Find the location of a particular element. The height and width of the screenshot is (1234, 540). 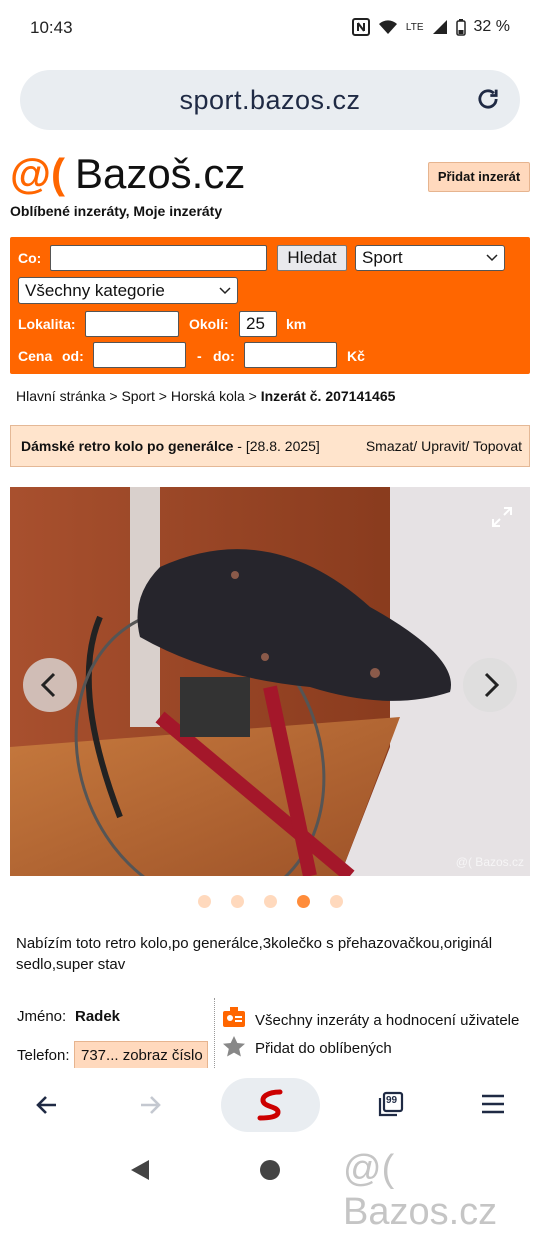

tabs-button: 99 is located at coordinates (391, 1104).